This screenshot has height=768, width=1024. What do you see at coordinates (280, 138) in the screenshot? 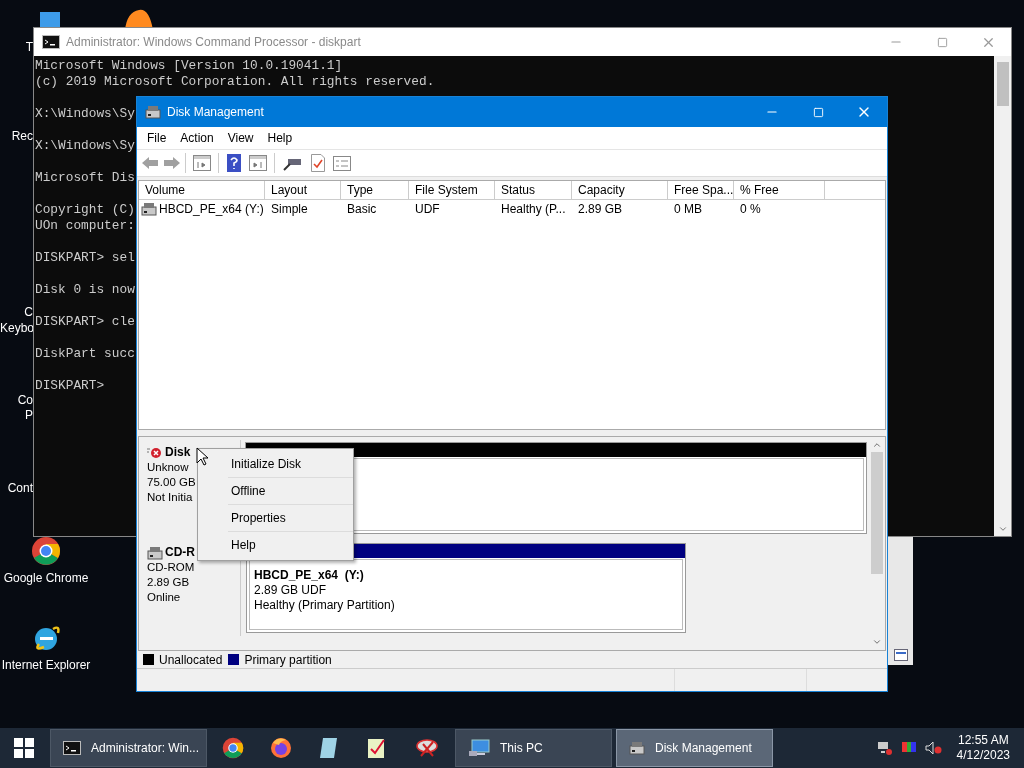
I see `menu-item: Help` at bounding box center [280, 138].